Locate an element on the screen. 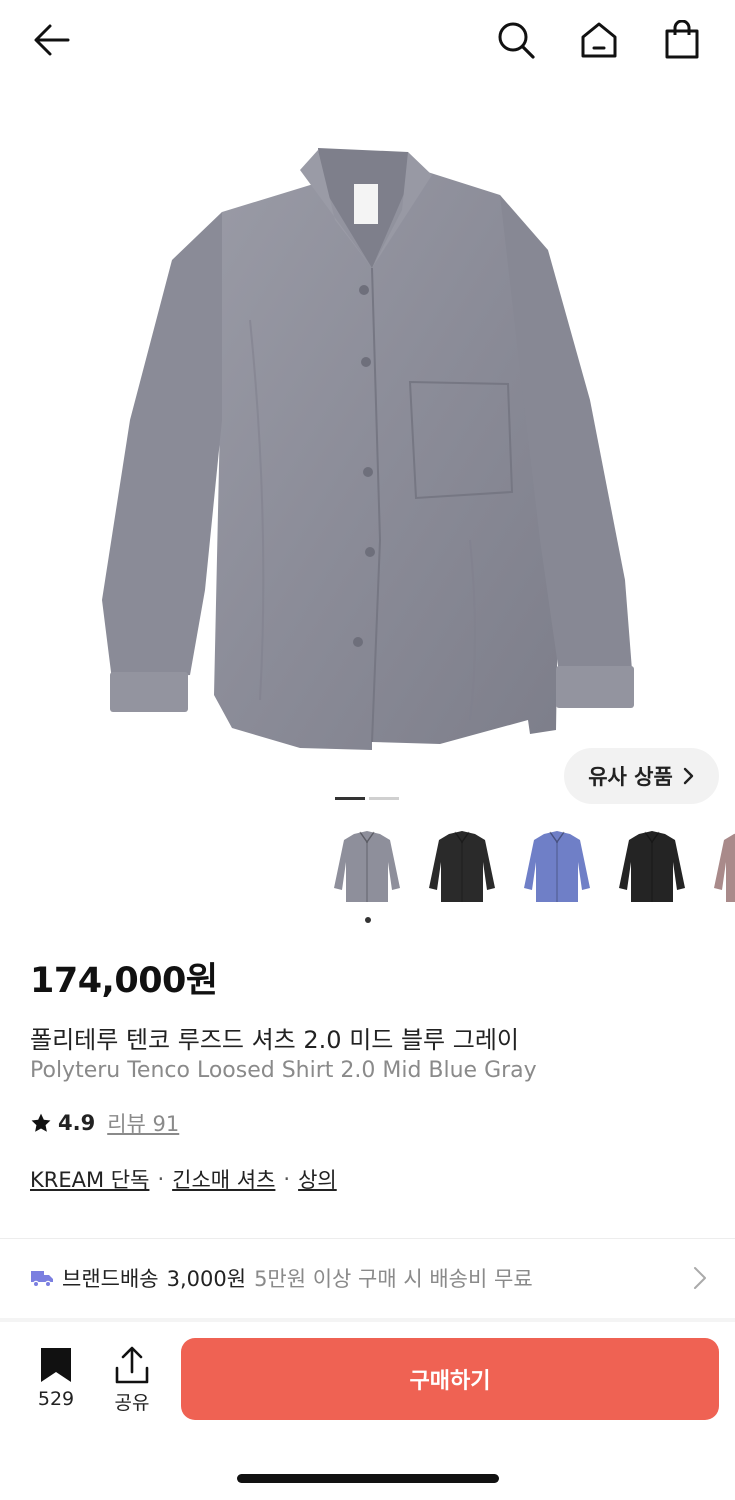  arrow-left-icon is located at coordinates (52, 40).